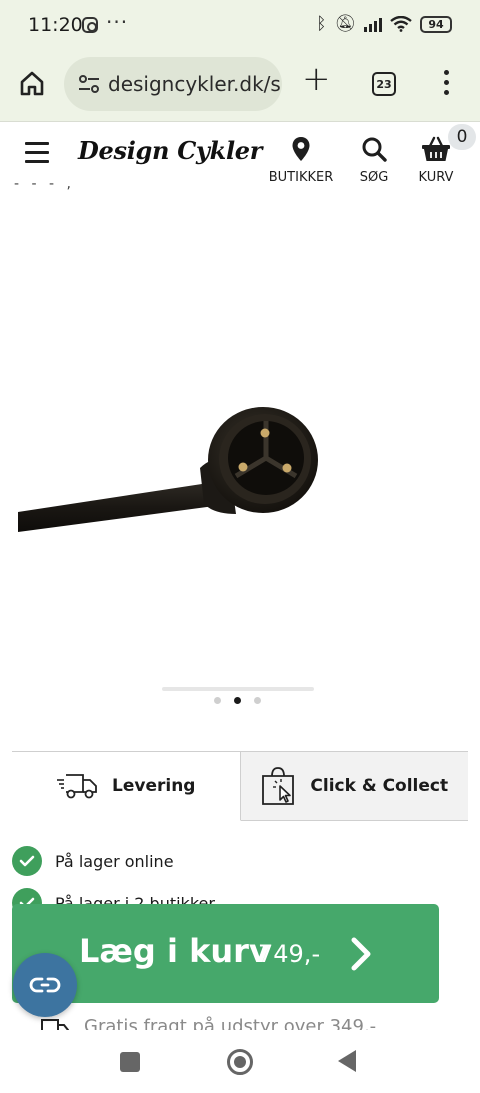  Describe the element at coordinates (27, 861) in the screenshot. I see `check-icon` at that location.